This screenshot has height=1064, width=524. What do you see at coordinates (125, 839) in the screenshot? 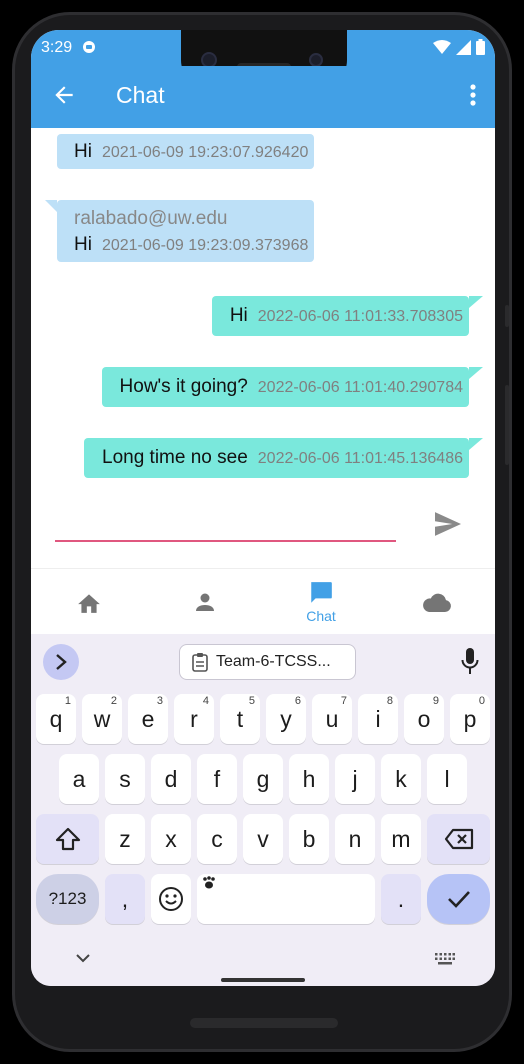
I see `key-z: z` at bounding box center [125, 839].